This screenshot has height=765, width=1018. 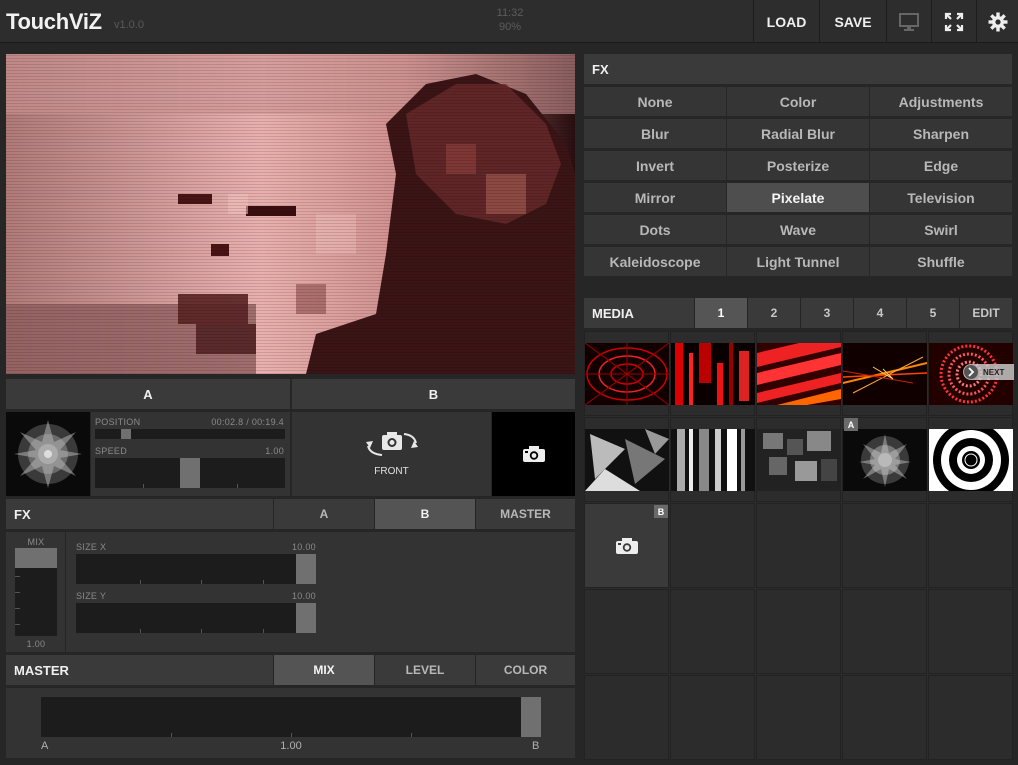 What do you see at coordinates (941, 229) in the screenshot?
I see `fx-effect-swirl: Swirl` at bounding box center [941, 229].